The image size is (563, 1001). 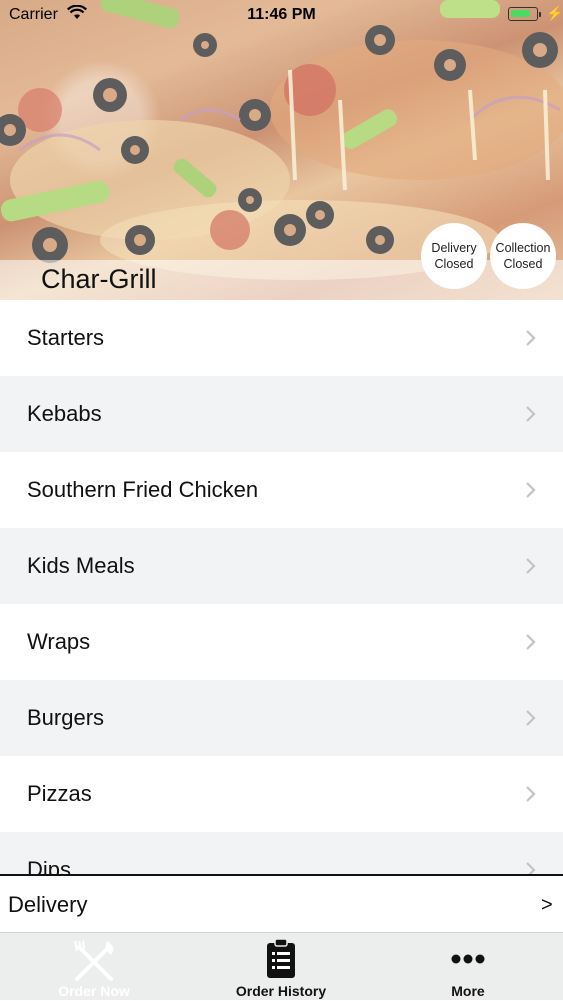 I want to click on menu-category-row: Kebabs, so click(x=281, y=414).